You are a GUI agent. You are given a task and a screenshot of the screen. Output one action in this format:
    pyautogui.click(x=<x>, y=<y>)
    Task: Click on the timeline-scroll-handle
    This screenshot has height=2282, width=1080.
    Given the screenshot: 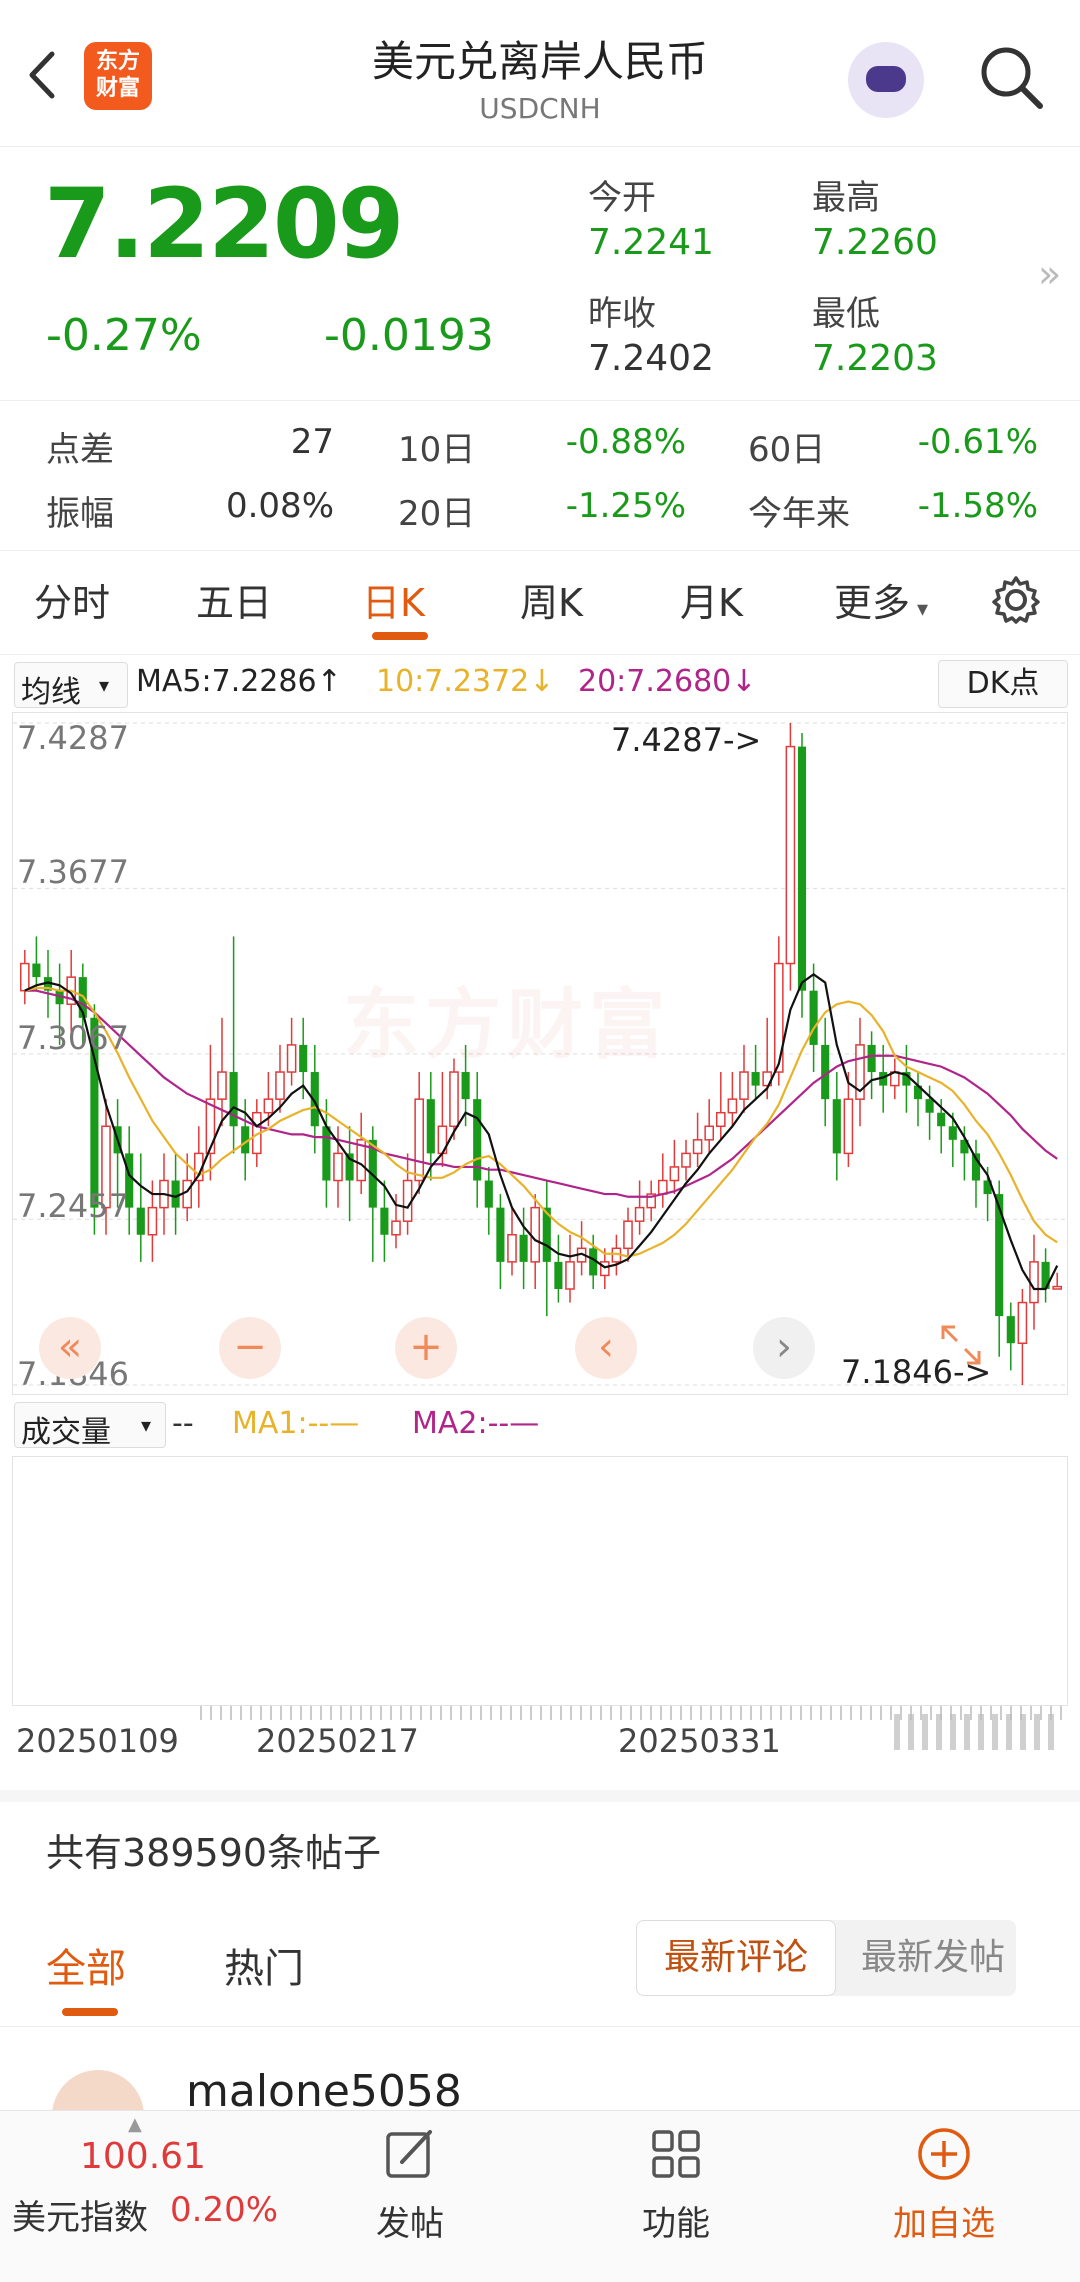 What is the action you would take?
    pyautogui.click(x=976, y=1732)
    